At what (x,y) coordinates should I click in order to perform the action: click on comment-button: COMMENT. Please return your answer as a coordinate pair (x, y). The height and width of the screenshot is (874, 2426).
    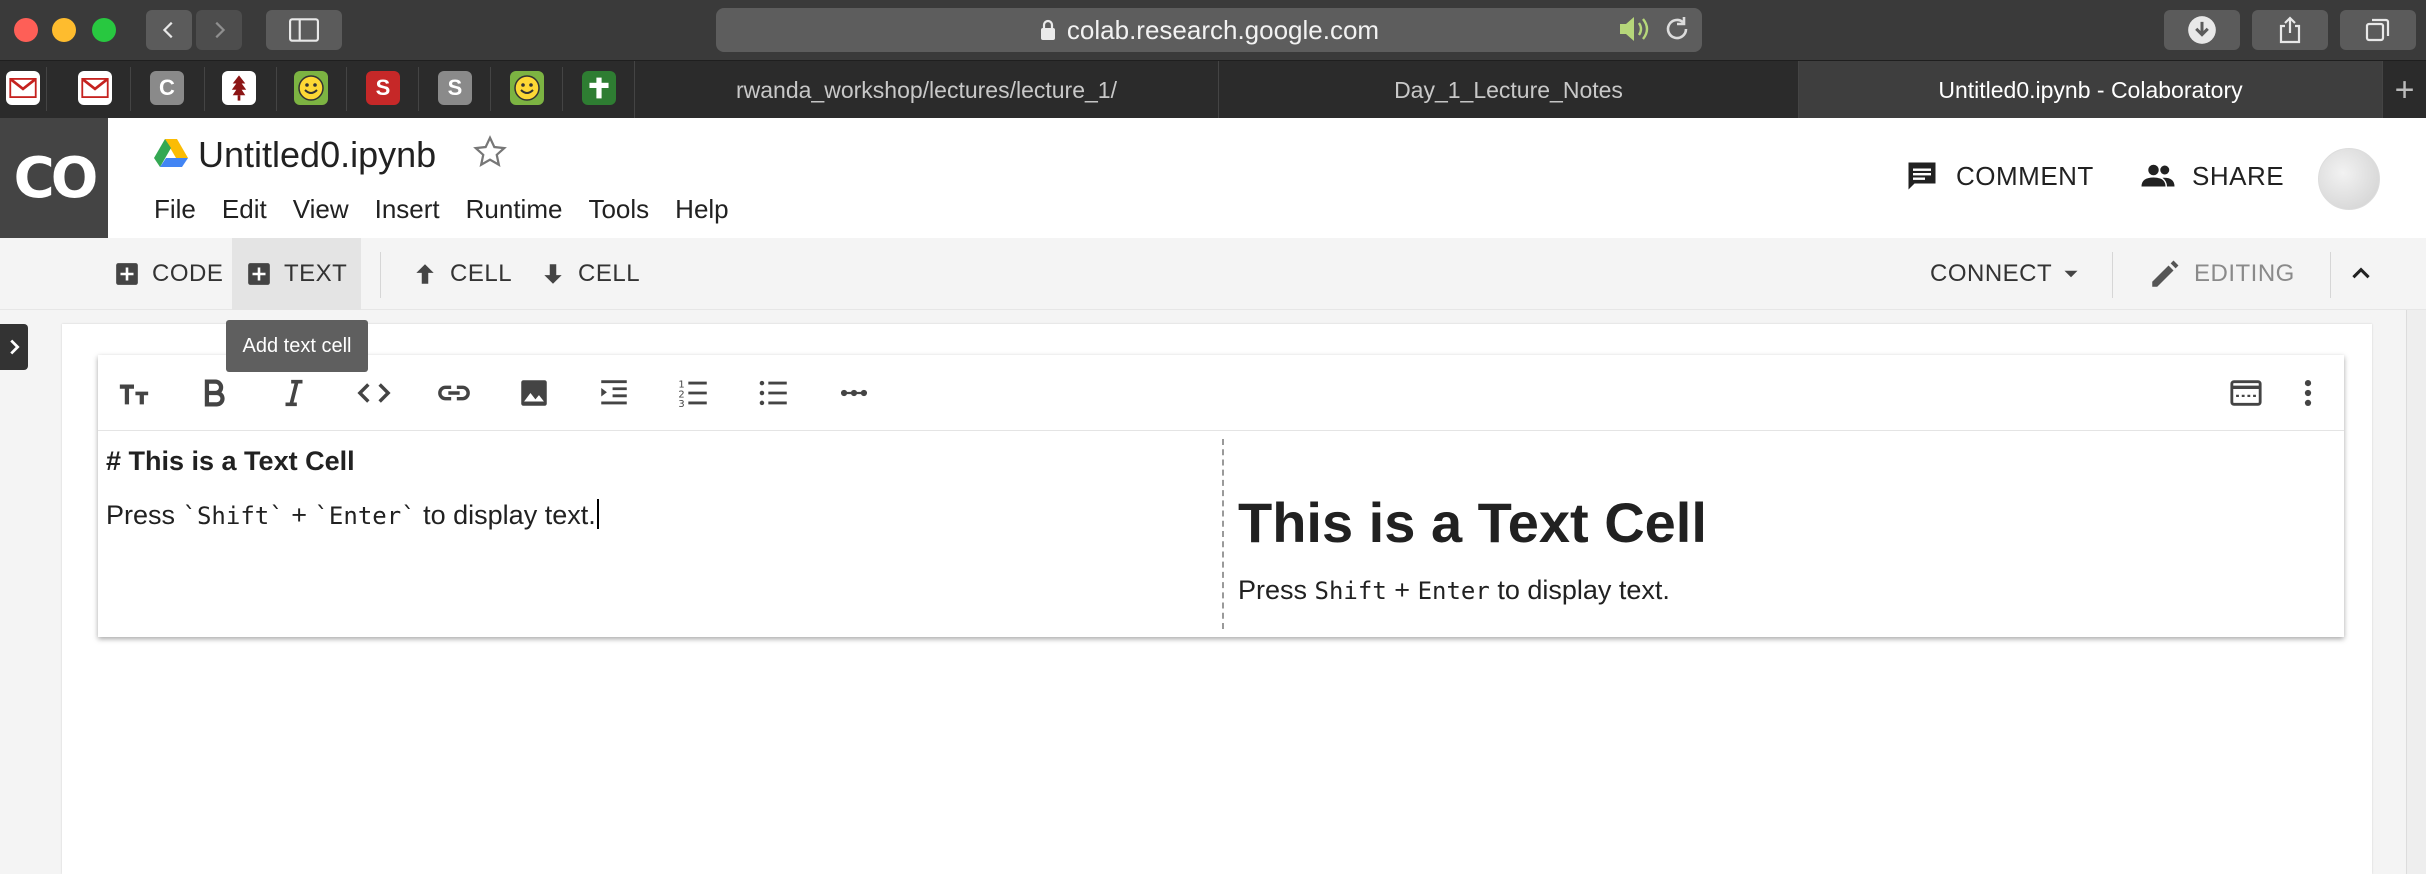
    Looking at the image, I should click on (1999, 176).